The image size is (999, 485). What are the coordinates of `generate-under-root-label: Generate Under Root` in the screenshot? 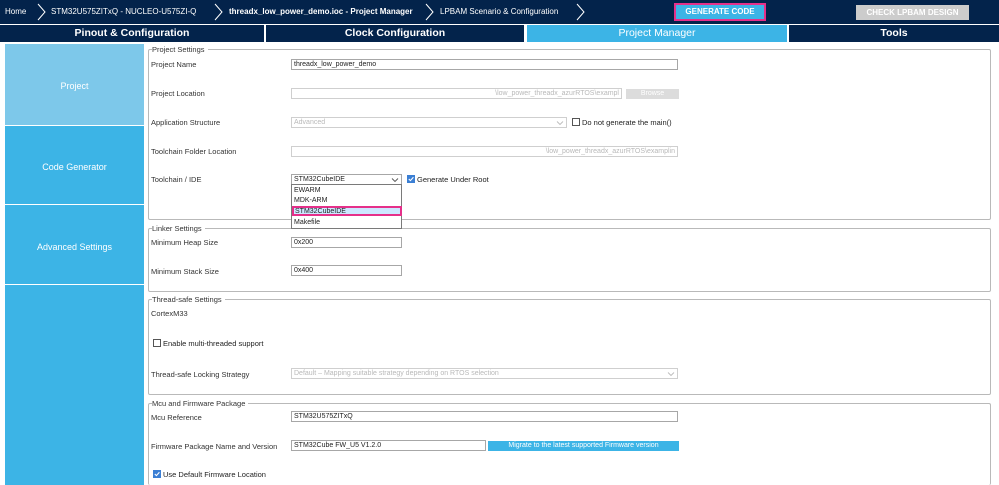 It's located at (453, 179).